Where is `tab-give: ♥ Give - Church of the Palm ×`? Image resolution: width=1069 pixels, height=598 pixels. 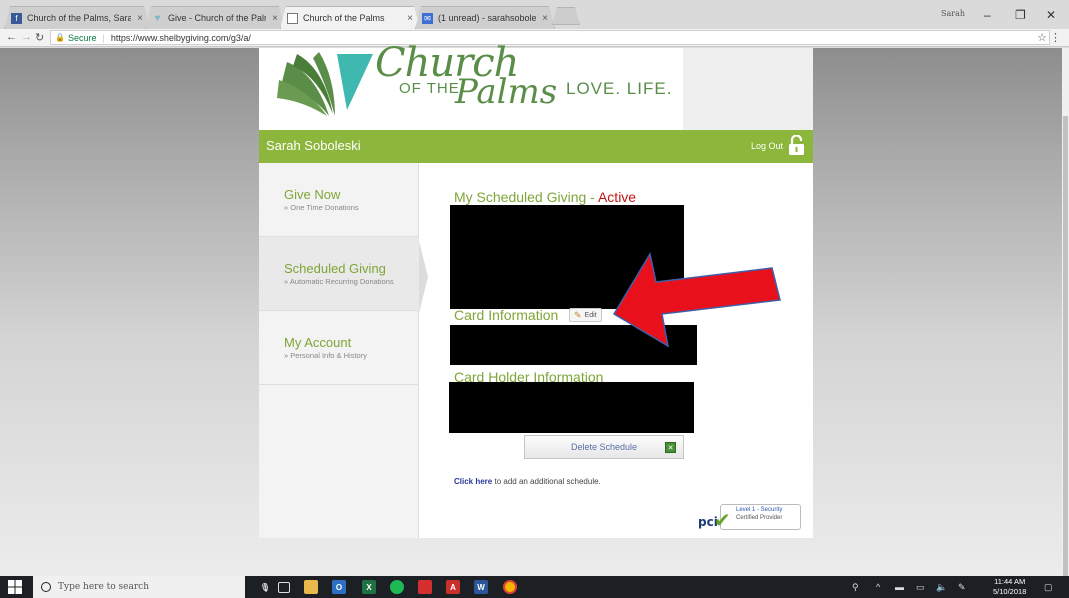 tab-give: ♥ Give - Church of the Palm × is located at coordinates (215, 17).